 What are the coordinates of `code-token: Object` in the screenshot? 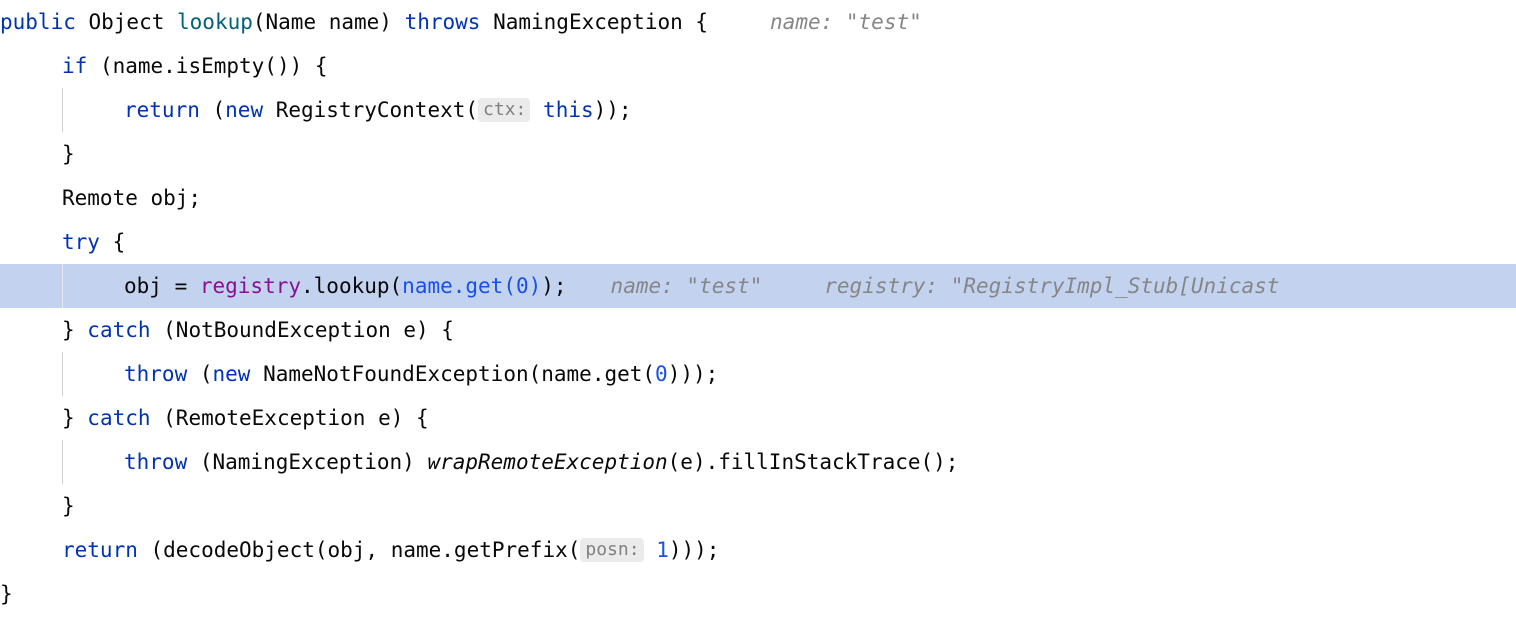 It's located at (126, 22).